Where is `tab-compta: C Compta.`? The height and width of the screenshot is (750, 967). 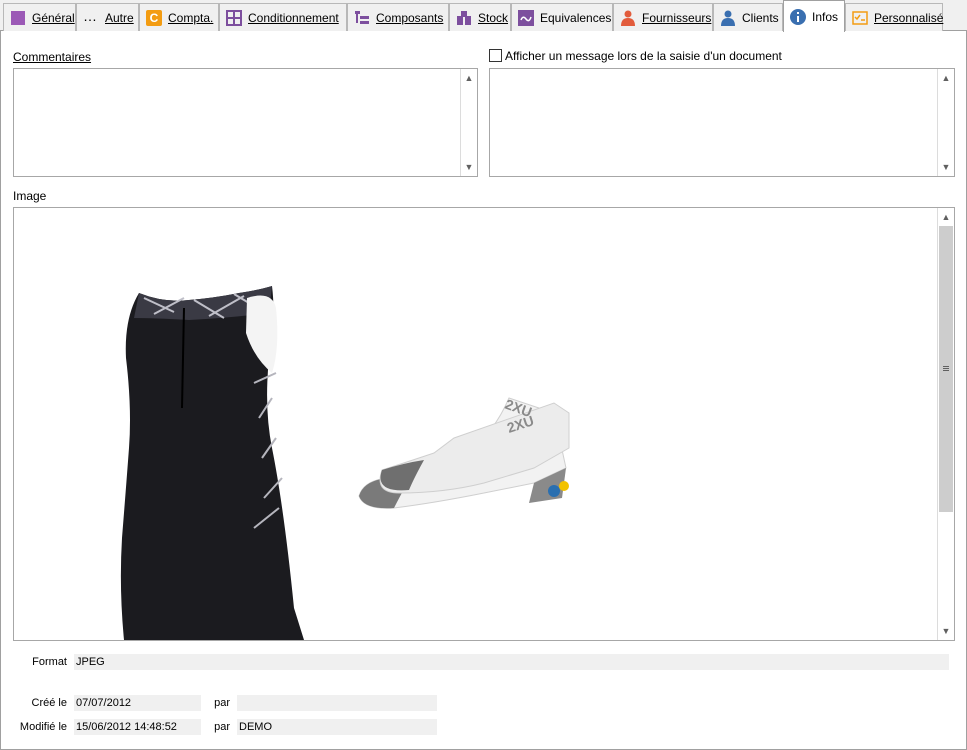 tab-compta: C Compta. is located at coordinates (179, 17).